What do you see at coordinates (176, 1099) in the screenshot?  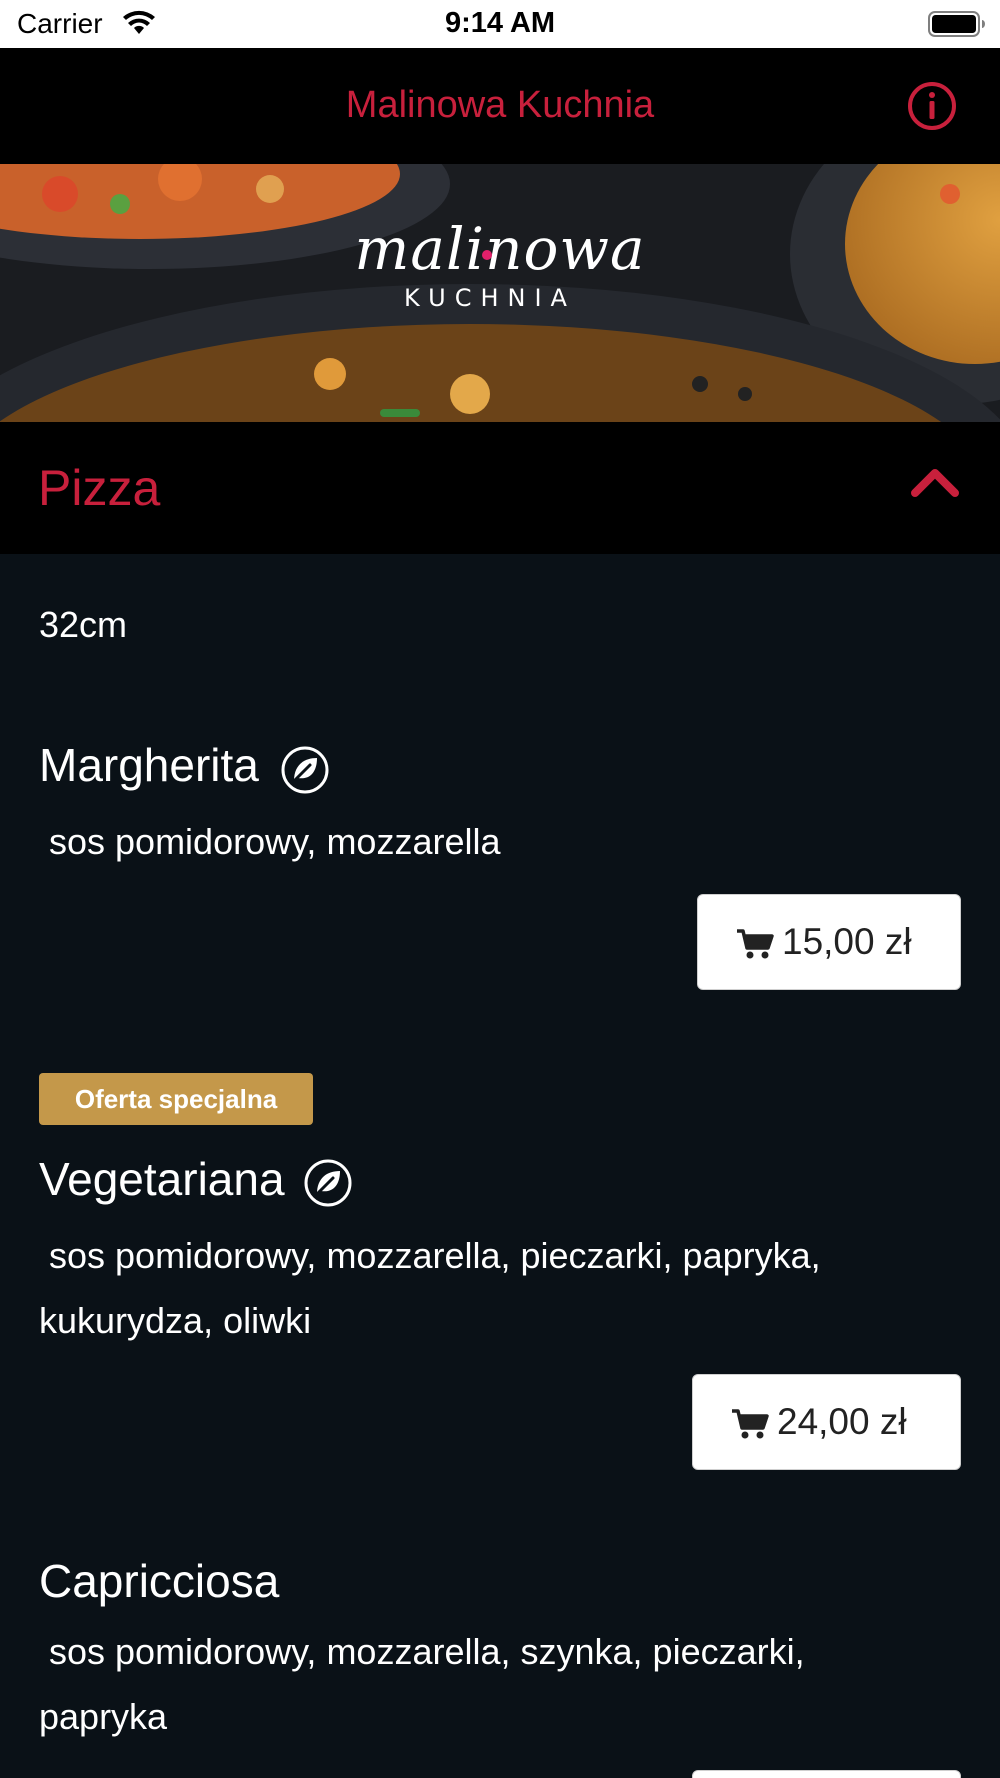 I see `special-offer-badge: Oferta specjalna` at bounding box center [176, 1099].